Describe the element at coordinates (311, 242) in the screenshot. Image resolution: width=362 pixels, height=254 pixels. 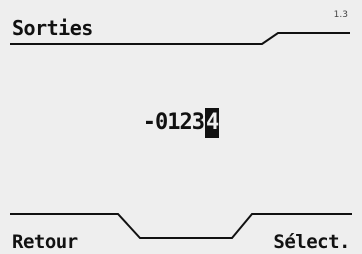
I see `select-softkey: Sélect.` at that location.